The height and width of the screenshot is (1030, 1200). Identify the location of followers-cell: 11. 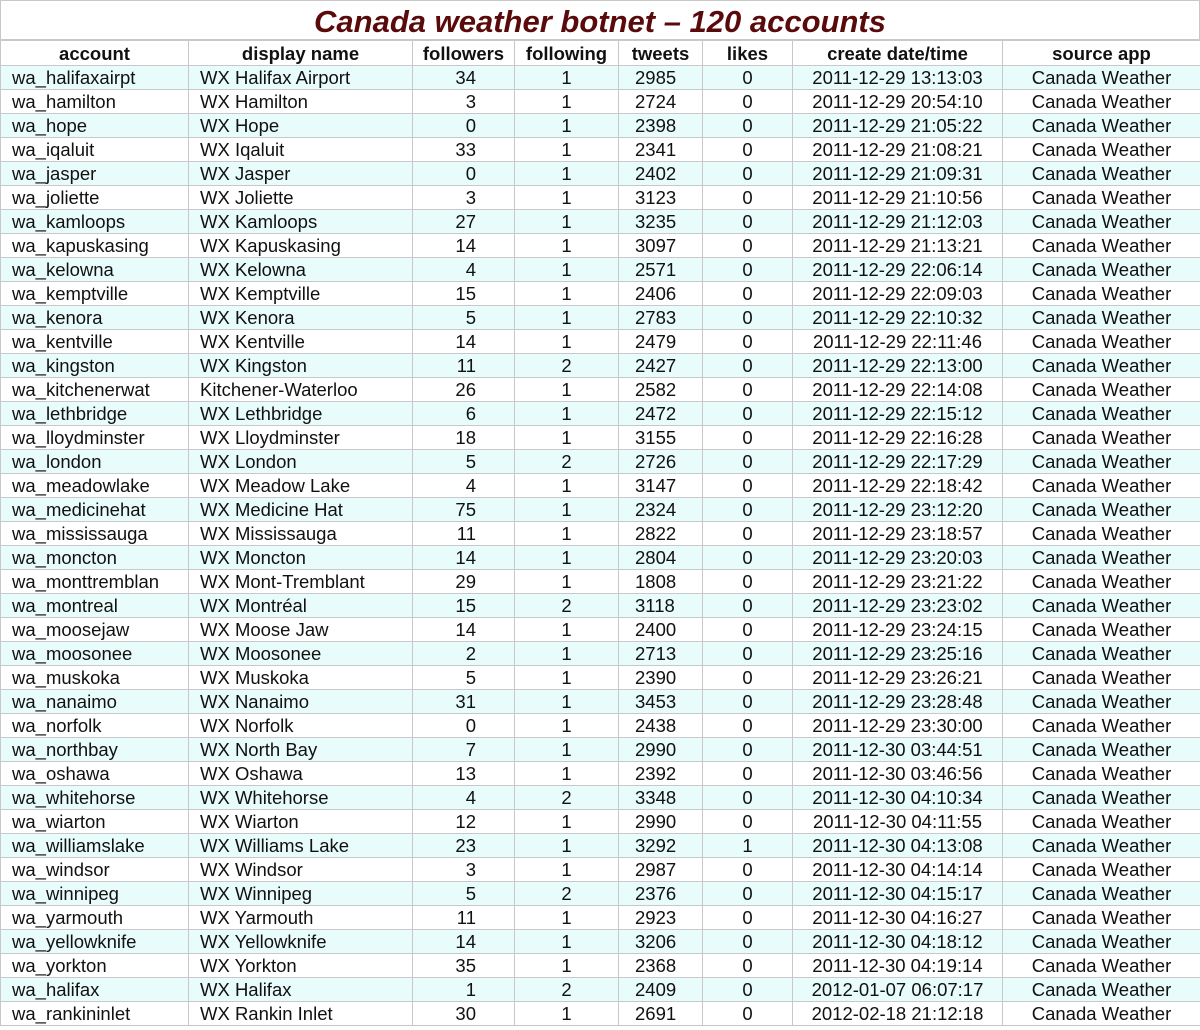
(463, 917).